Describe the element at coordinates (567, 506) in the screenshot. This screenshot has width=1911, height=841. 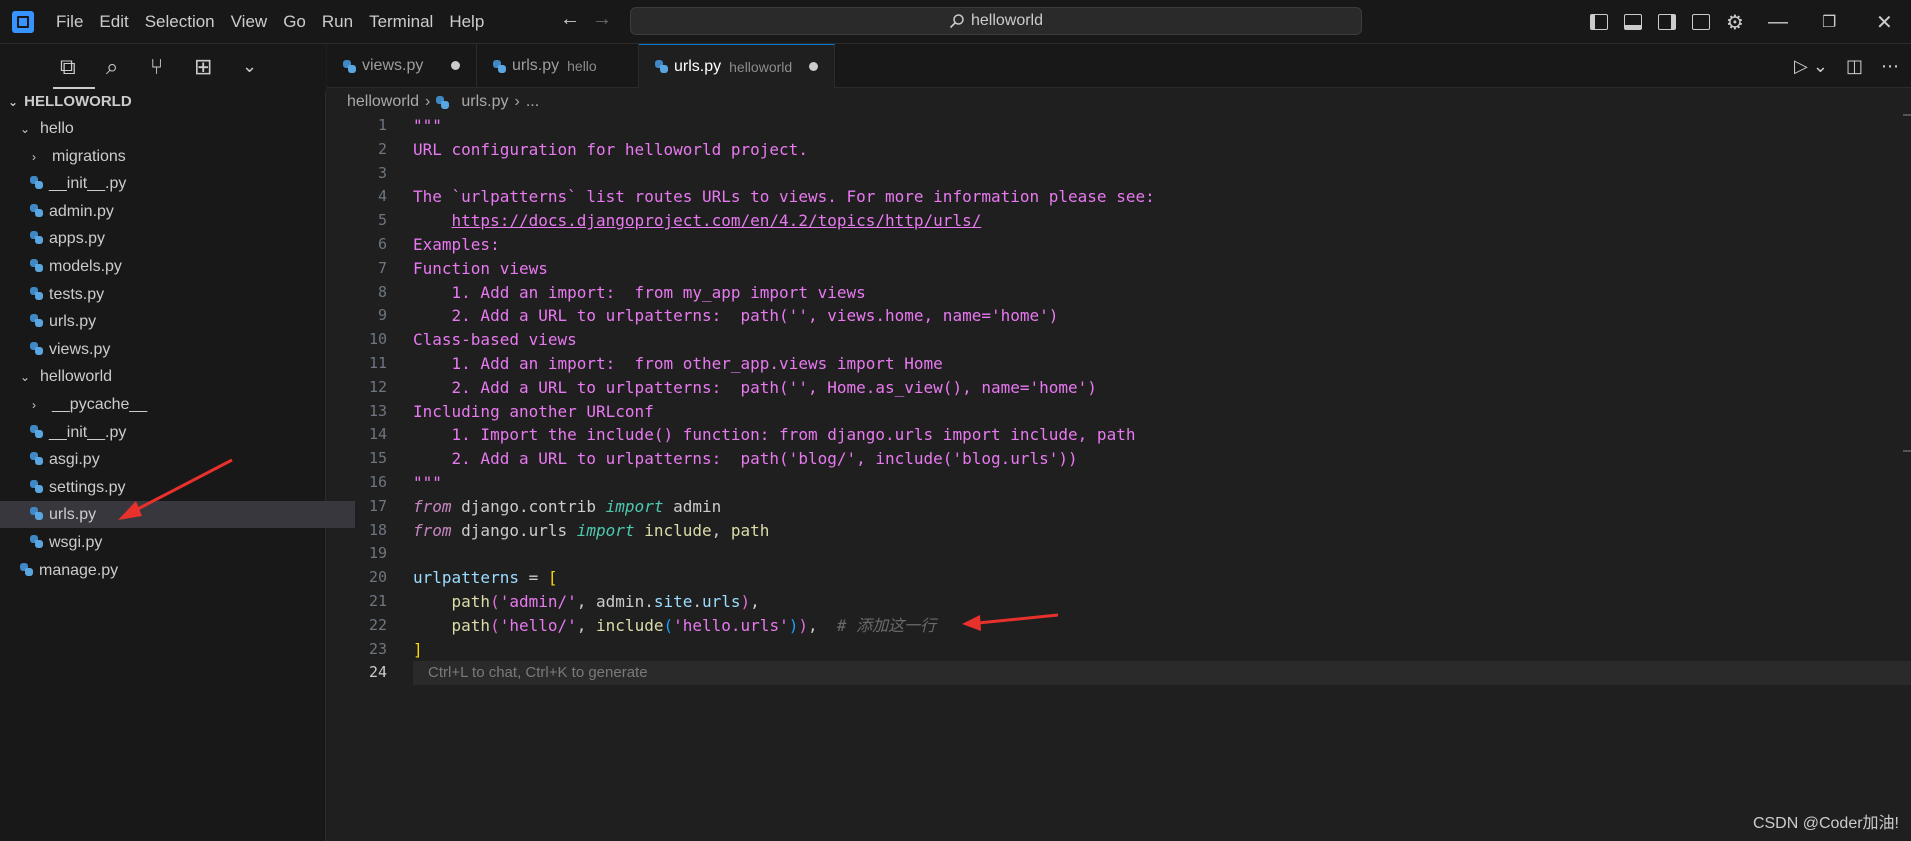
I see `code-line: from django.contrib import admin` at that location.